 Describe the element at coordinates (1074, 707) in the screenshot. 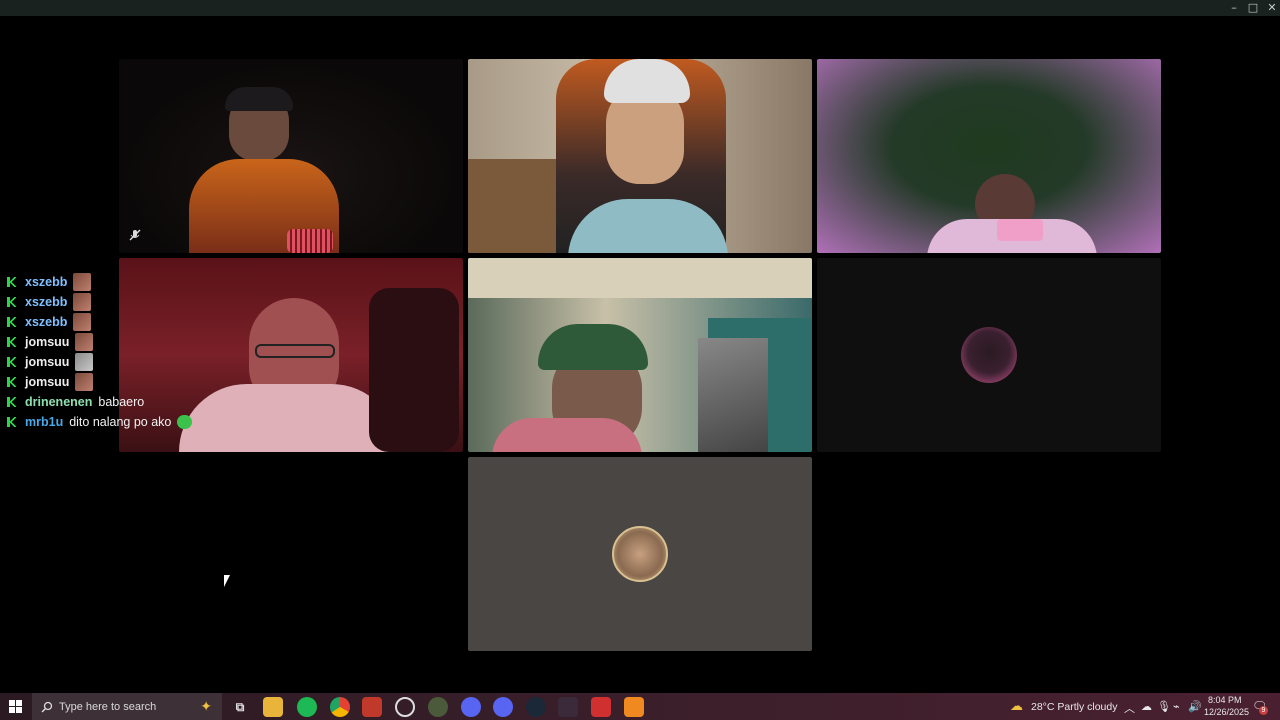

I see `weather-text: 28°C Partly cloudy` at that location.